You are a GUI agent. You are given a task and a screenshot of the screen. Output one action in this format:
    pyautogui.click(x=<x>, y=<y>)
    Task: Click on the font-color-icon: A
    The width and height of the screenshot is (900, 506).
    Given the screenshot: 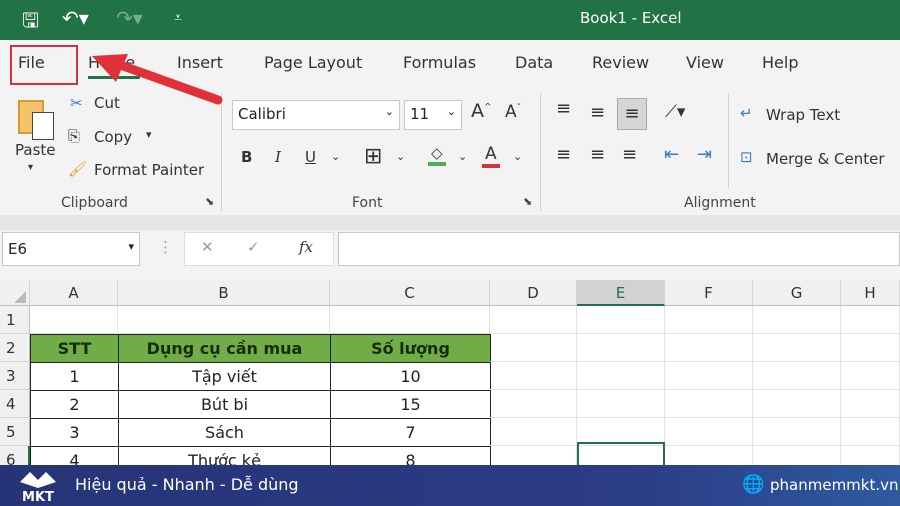 What is the action you would take?
    pyautogui.click(x=491, y=156)
    